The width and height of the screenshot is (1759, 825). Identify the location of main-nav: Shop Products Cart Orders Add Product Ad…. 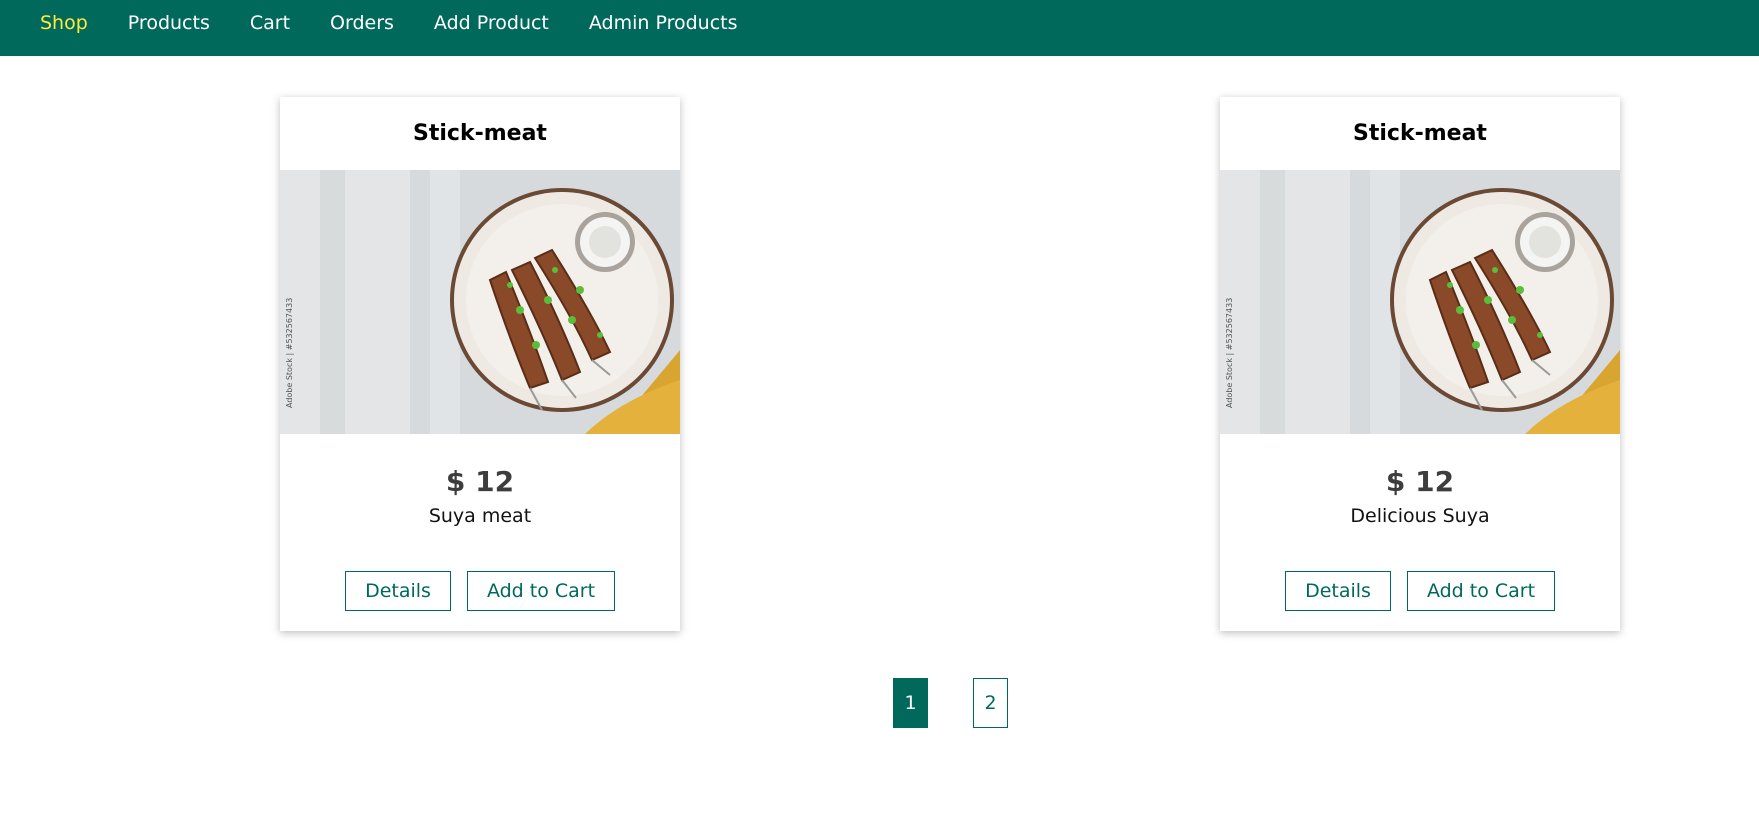
(409, 23).